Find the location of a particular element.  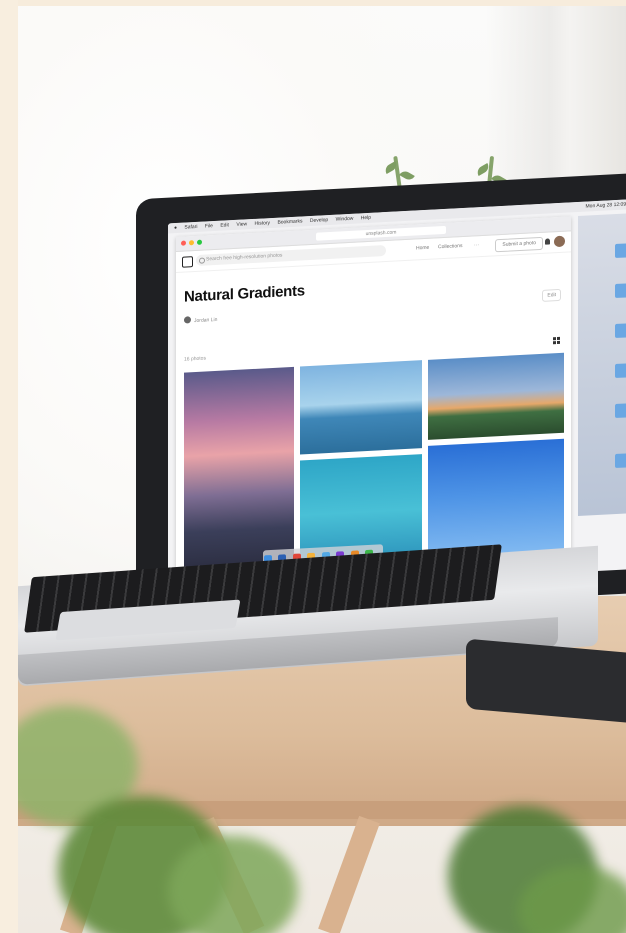

nav-home: Home is located at coordinates (422, 248).